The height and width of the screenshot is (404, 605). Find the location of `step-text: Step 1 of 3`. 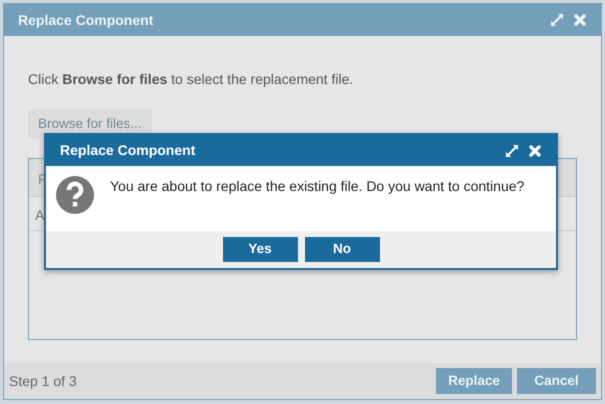

step-text: Step 1 of 3 is located at coordinates (43, 381).